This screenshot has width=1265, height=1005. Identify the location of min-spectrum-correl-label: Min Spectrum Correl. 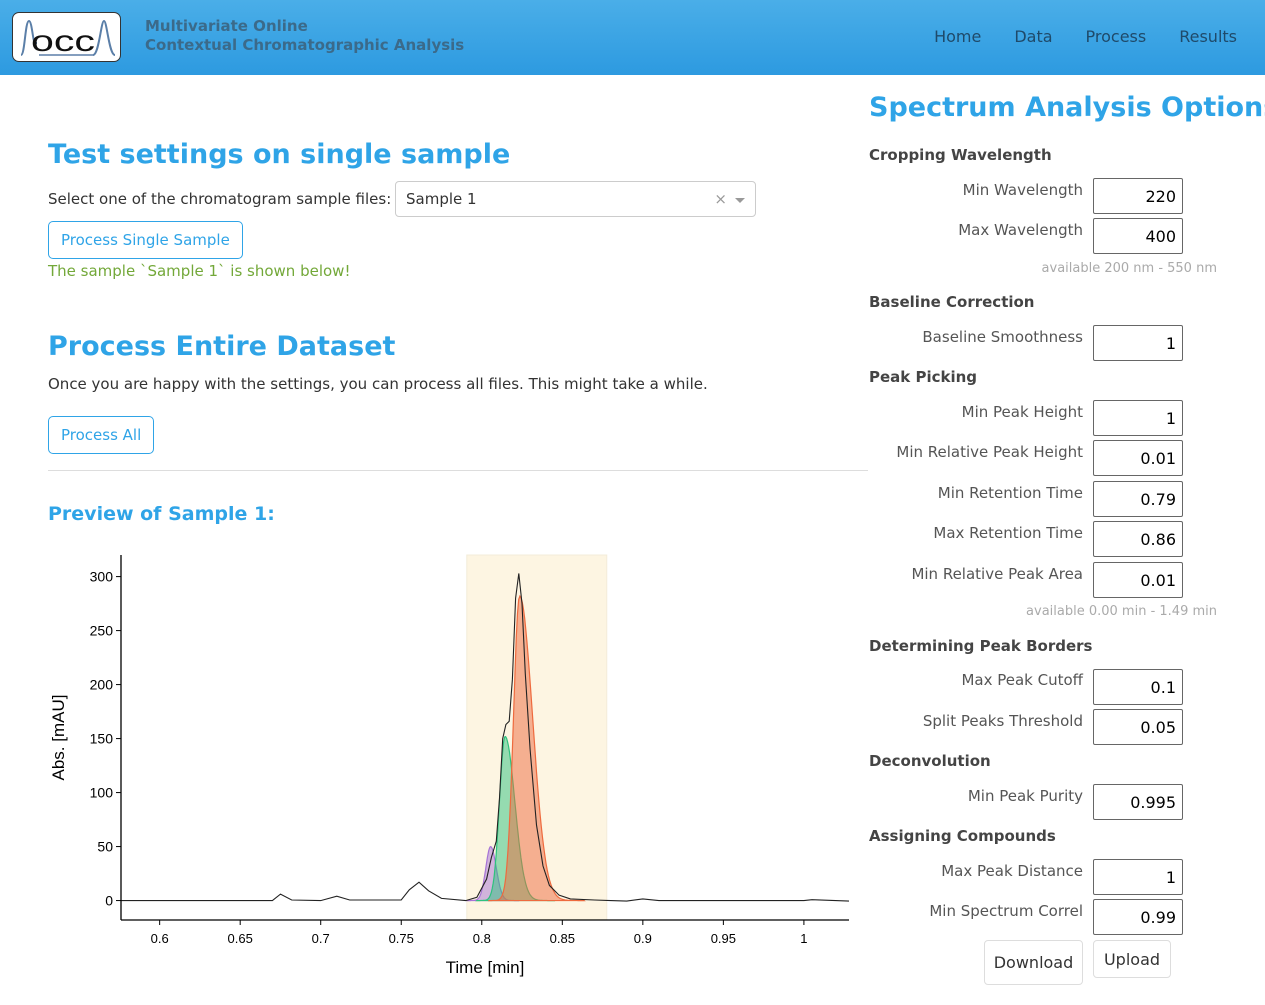
(1006, 911).